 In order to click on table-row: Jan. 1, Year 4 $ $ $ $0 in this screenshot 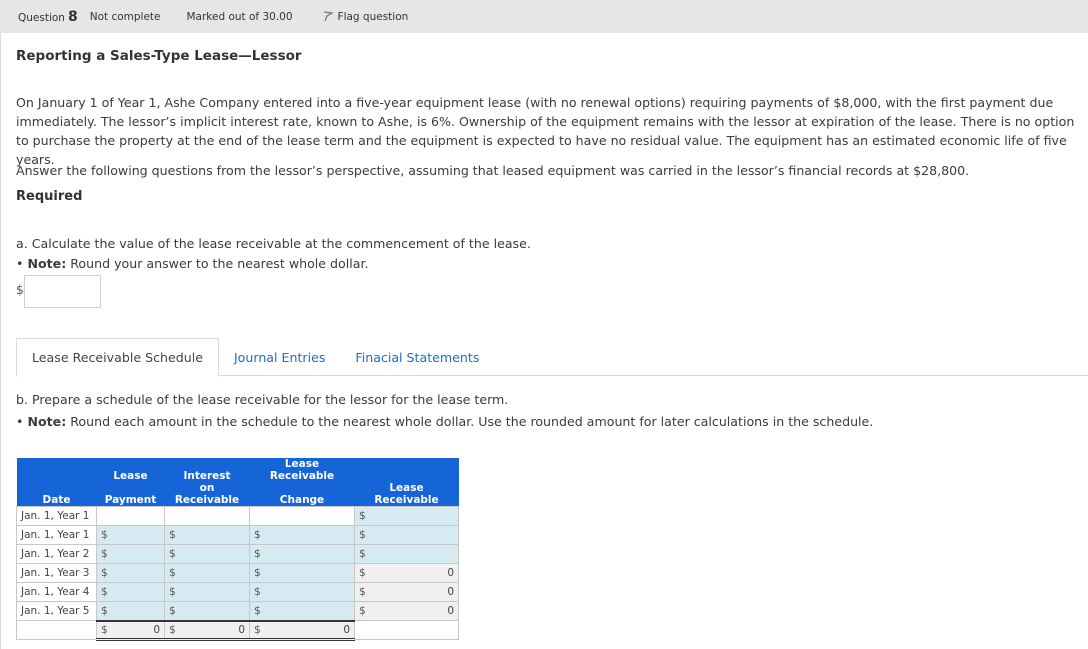, I will do `click(237, 592)`.